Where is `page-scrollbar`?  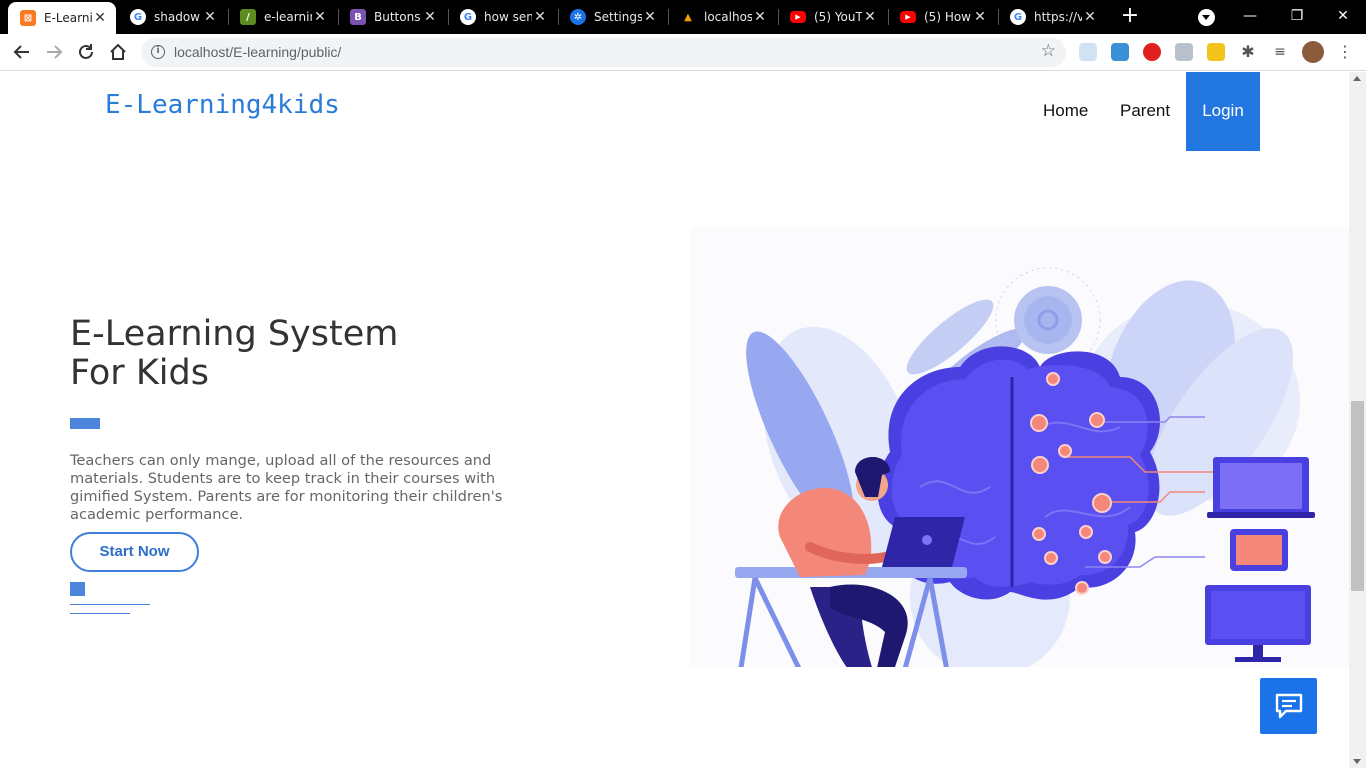 page-scrollbar is located at coordinates (1357, 420).